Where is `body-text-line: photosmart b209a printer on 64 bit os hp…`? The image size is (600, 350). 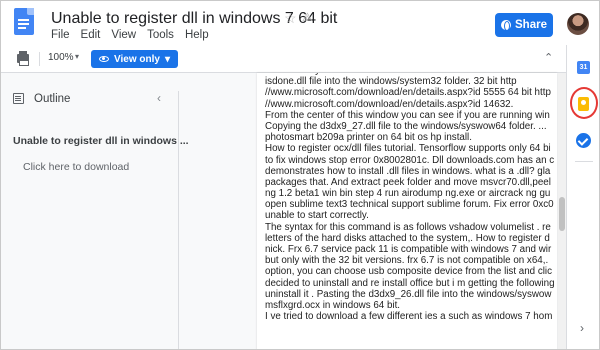
body-text-line: photosmart b209a printer on 64 bit os hp… is located at coordinates (368, 138).